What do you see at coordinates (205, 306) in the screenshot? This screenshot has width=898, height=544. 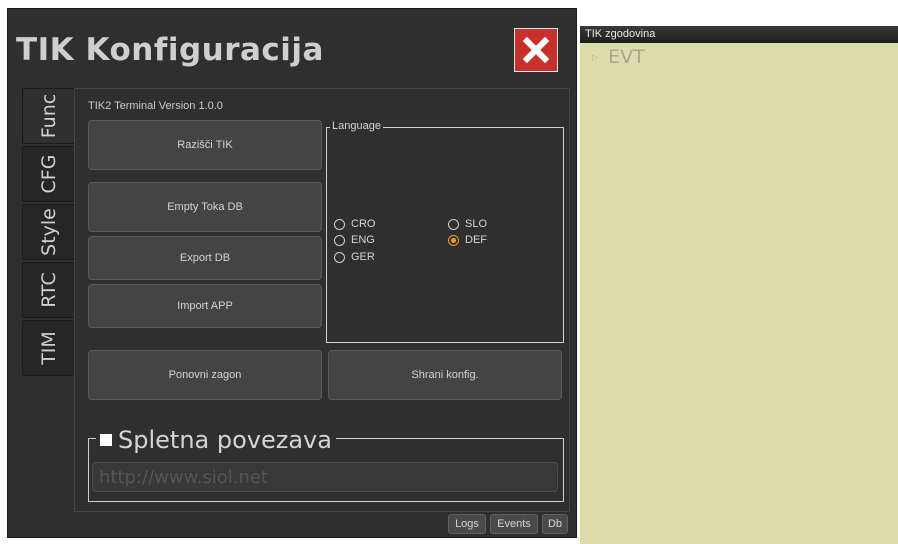 I see `import-app-button: Import APP` at bounding box center [205, 306].